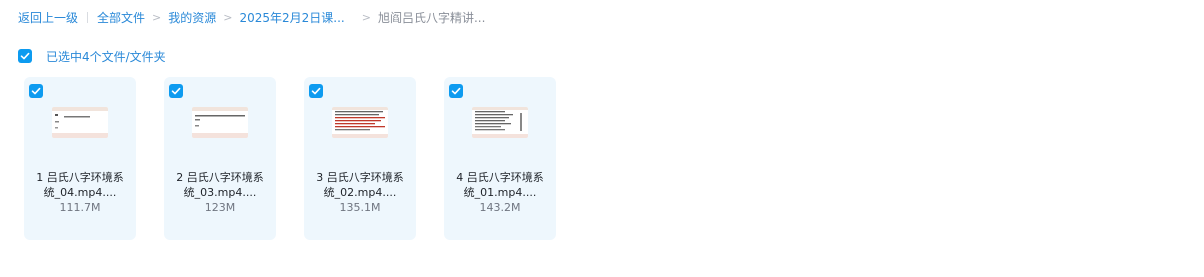  Describe the element at coordinates (80, 158) in the screenshot. I see `file-card: 1 吕氏八字环境系 统_04.mp4.... 111.7M` at that location.